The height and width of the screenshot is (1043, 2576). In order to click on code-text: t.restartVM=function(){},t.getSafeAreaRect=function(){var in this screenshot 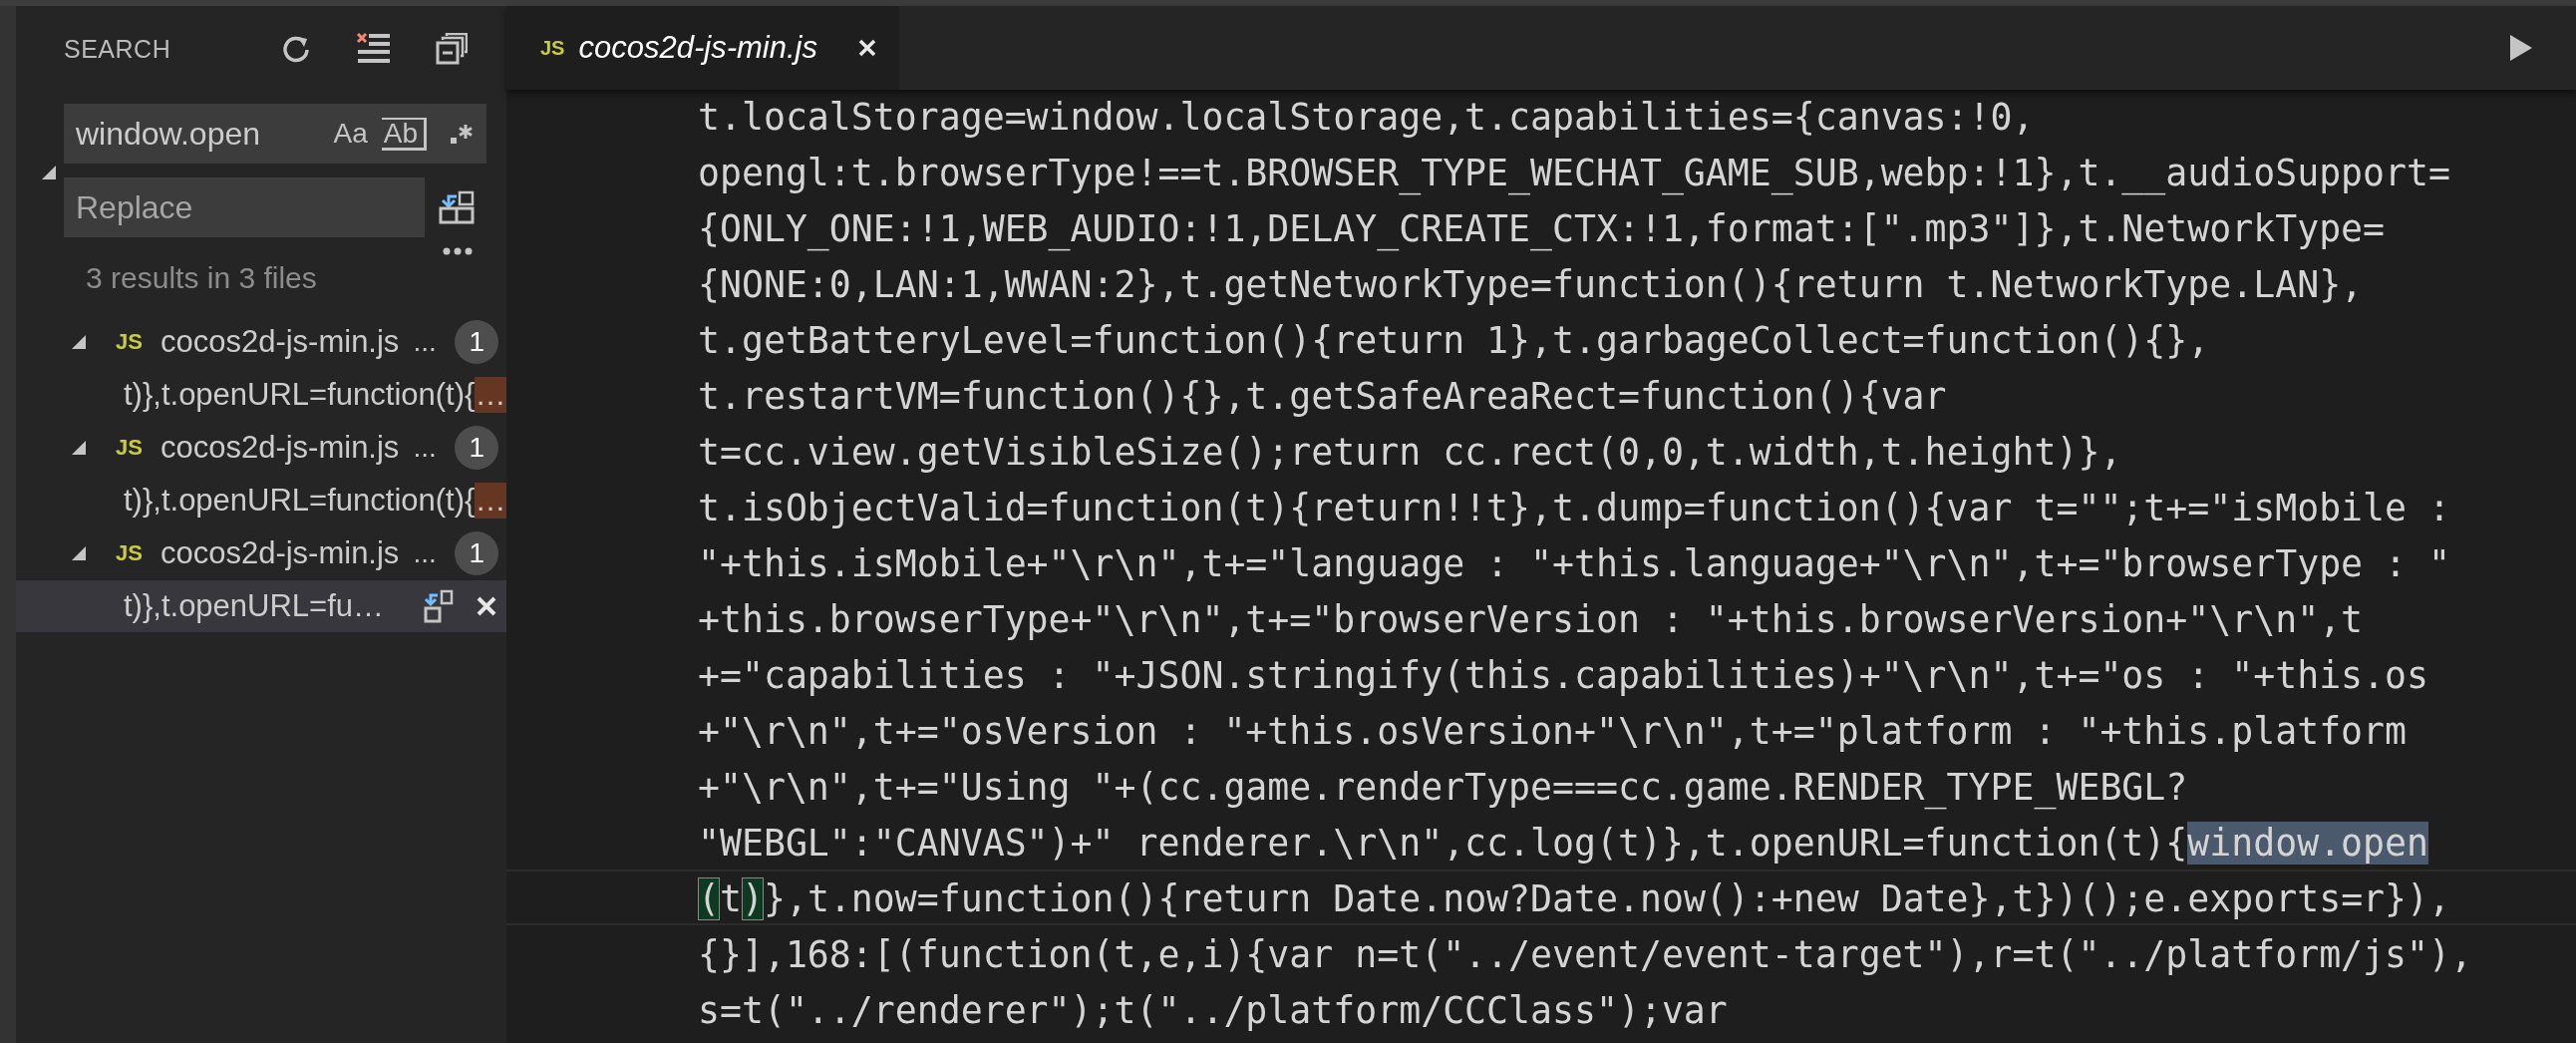, I will do `click(1322, 397)`.